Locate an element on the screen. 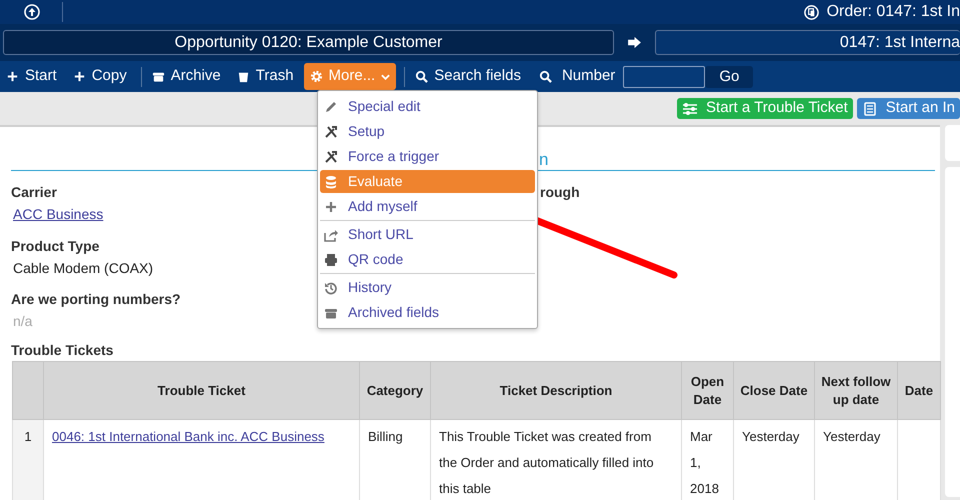  column-header: Close Date is located at coordinates (774, 391).